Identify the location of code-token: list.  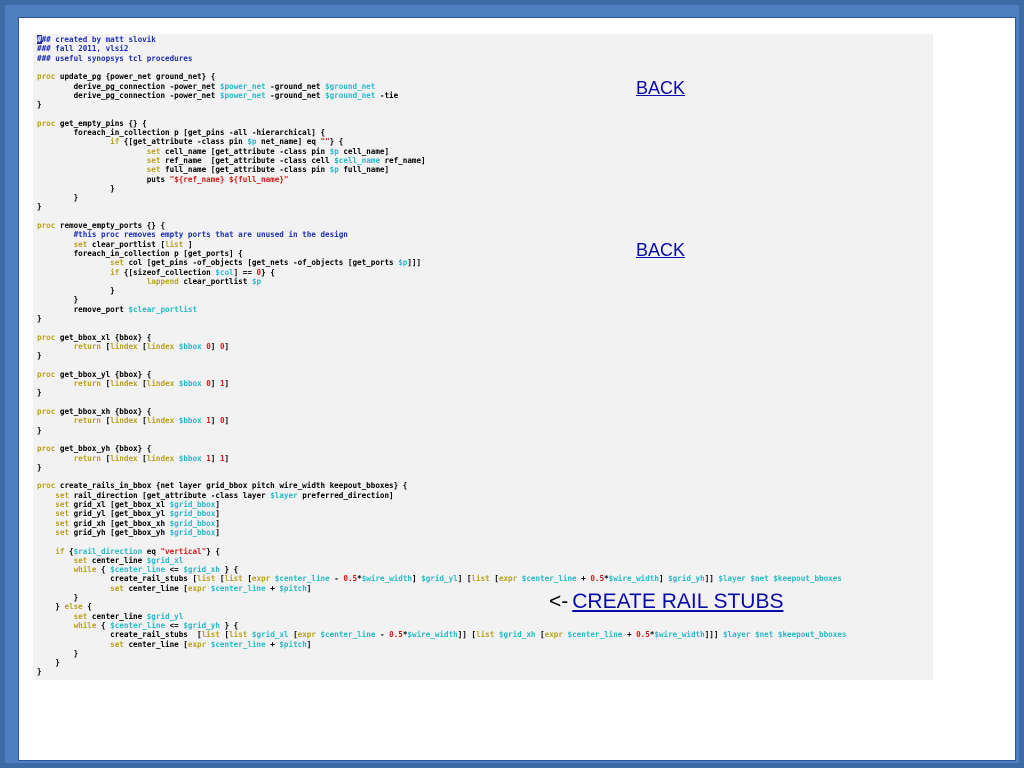
(174, 244).